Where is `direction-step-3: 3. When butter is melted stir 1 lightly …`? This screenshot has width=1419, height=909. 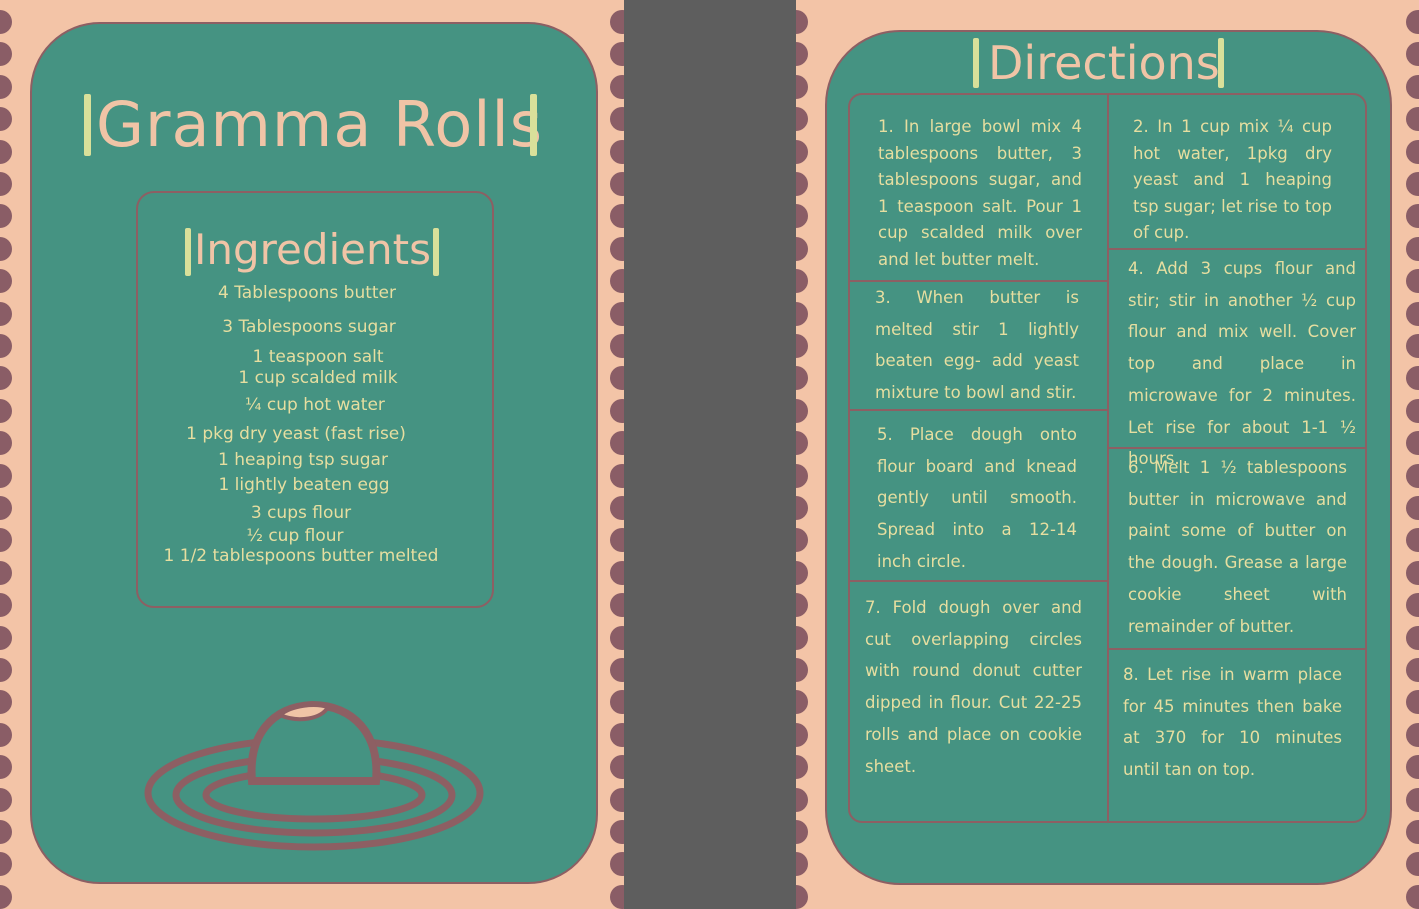 direction-step-3: 3. When butter is melted stir 1 lightly … is located at coordinates (977, 345).